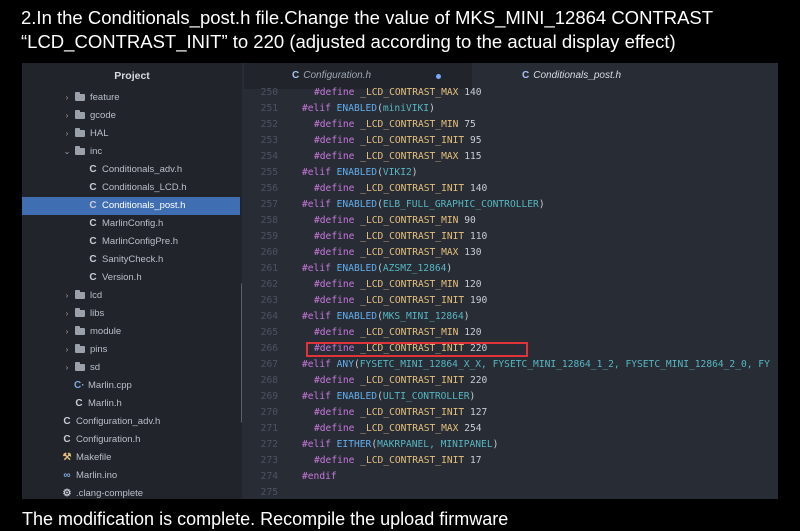 The width and height of the screenshot is (800, 531). I want to click on folder-item: › gcode, so click(131, 116).